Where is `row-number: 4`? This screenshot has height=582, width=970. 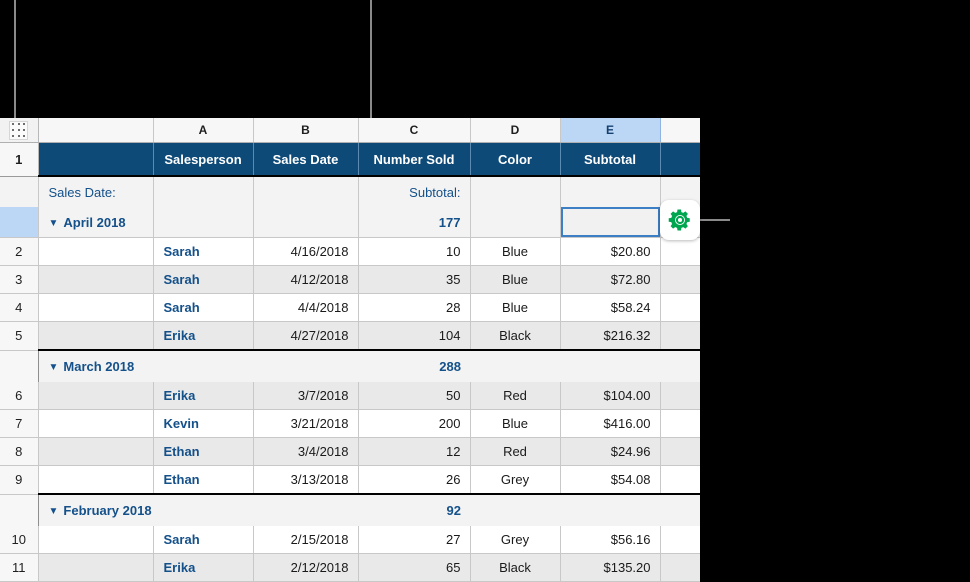 row-number: 4 is located at coordinates (19, 307).